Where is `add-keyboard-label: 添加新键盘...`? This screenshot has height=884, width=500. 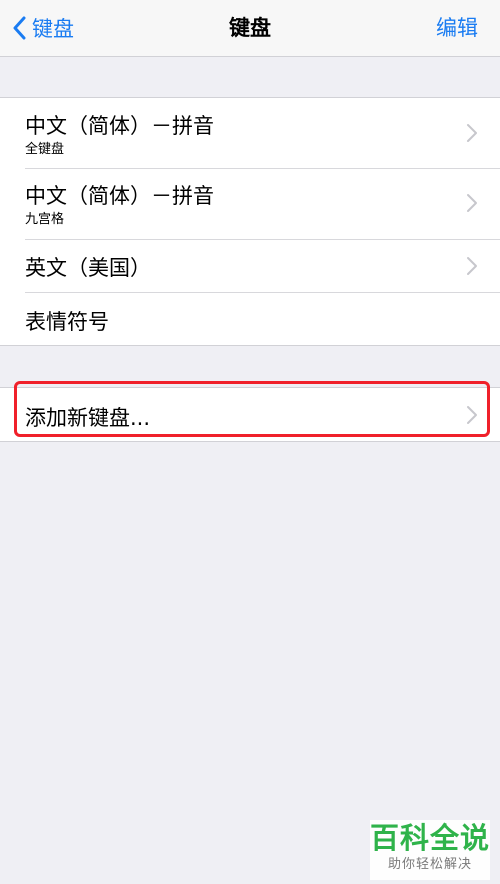 add-keyboard-label: 添加新键盘... is located at coordinates (88, 418).